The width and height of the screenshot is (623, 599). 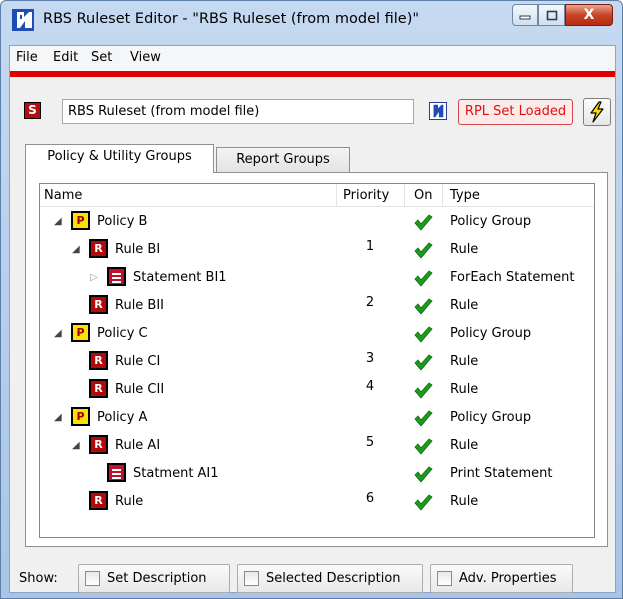 What do you see at coordinates (157, 578) in the screenshot?
I see `set-description-label: Set Description` at bounding box center [157, 578].